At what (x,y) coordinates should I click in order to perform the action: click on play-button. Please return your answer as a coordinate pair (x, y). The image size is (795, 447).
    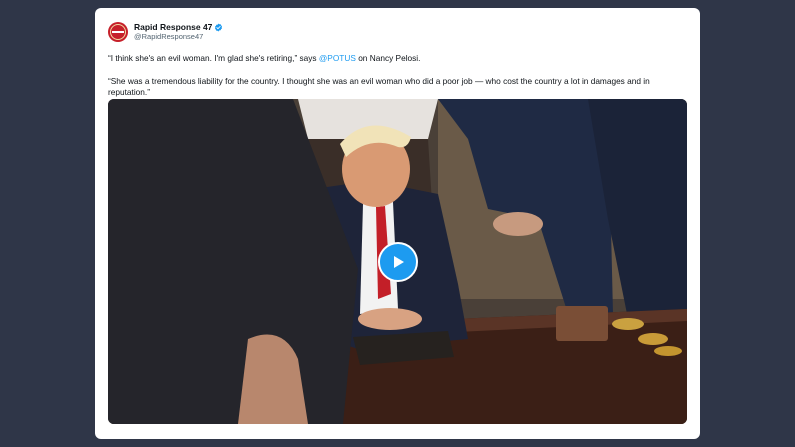
    Looking at the image, I should click on (398, 262).